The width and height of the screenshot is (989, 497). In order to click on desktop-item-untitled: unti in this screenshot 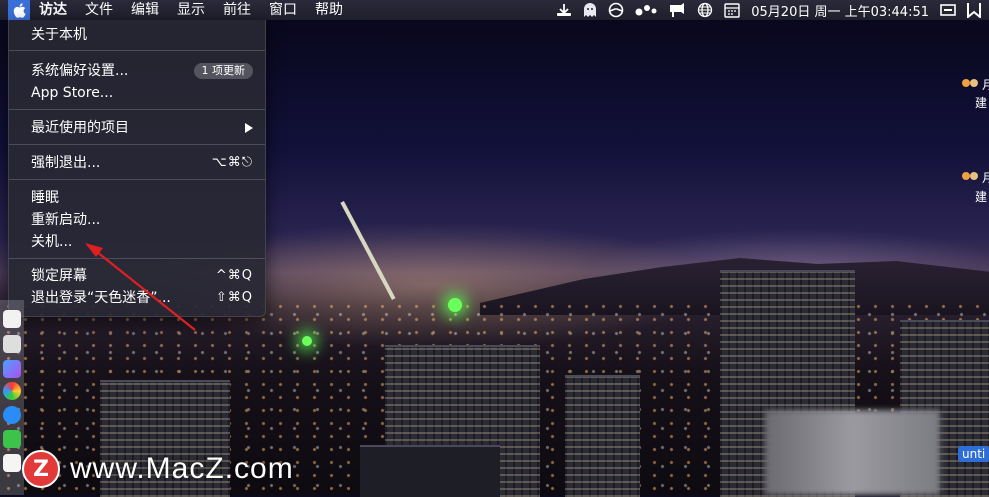, I will do `click(973, 454)`.